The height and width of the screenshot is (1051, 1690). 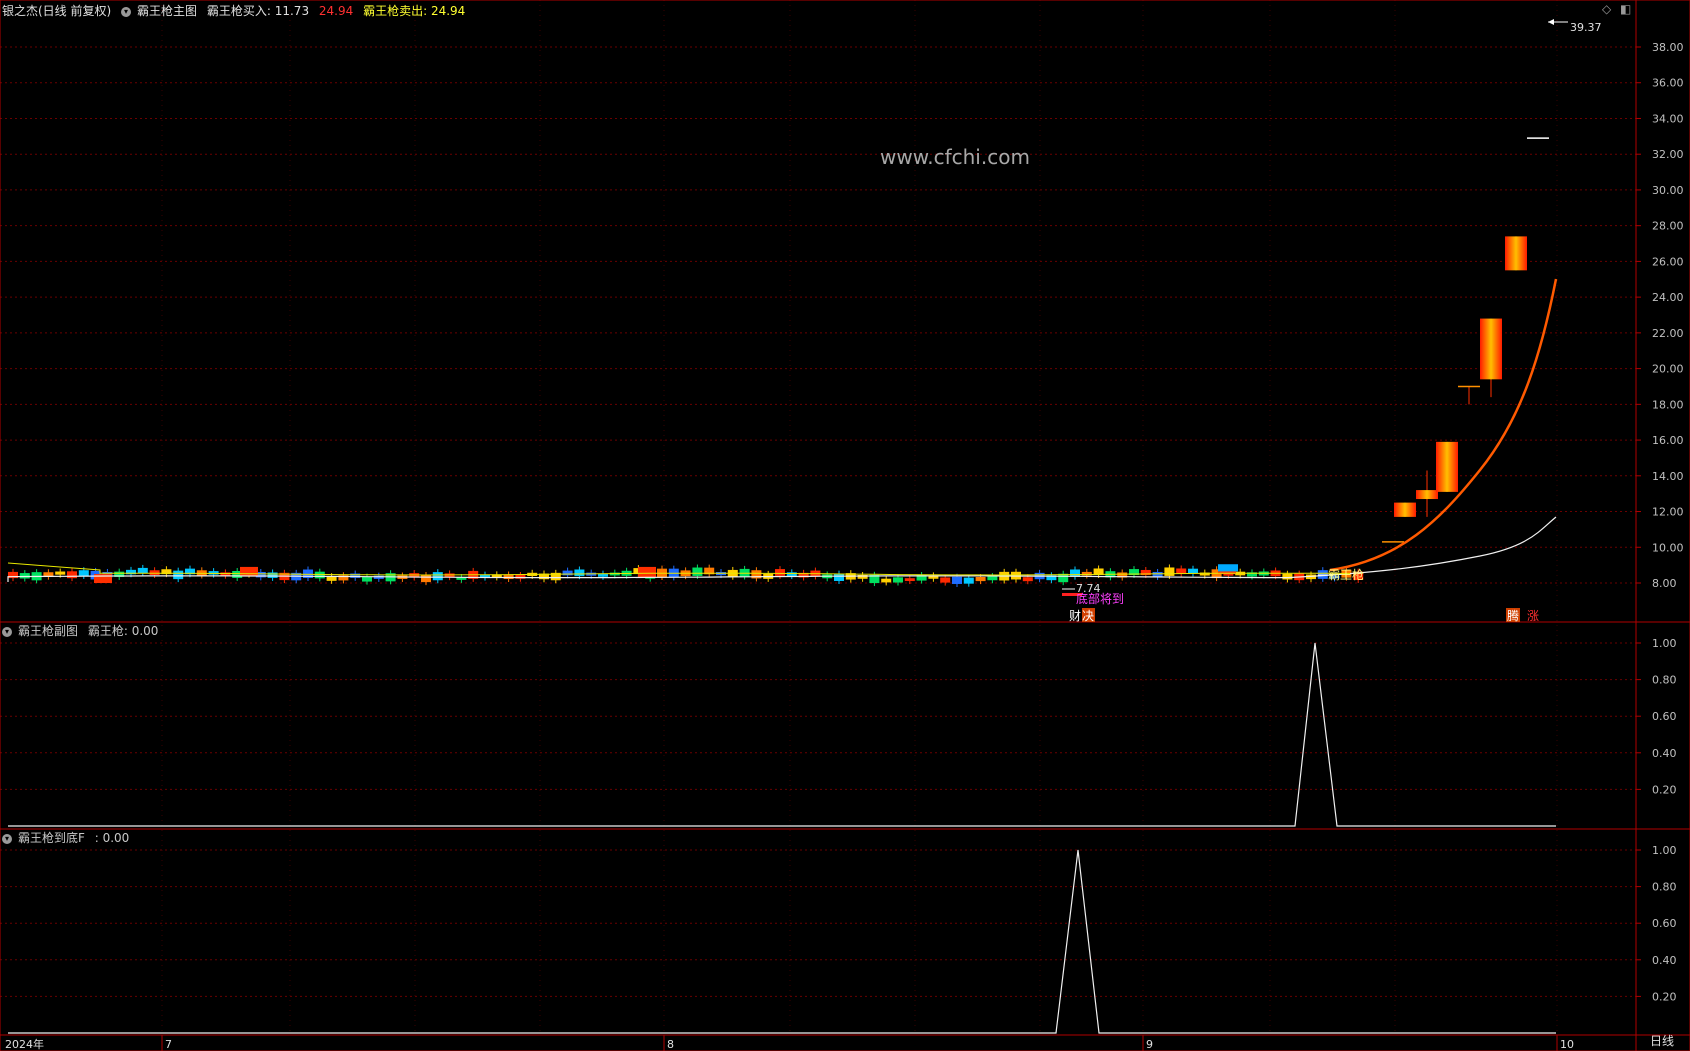 What do you see at coordinates (24, 1044) in the screenshot?
I see `x-tick-label: 2024年` at bounding box center [24, 1044].